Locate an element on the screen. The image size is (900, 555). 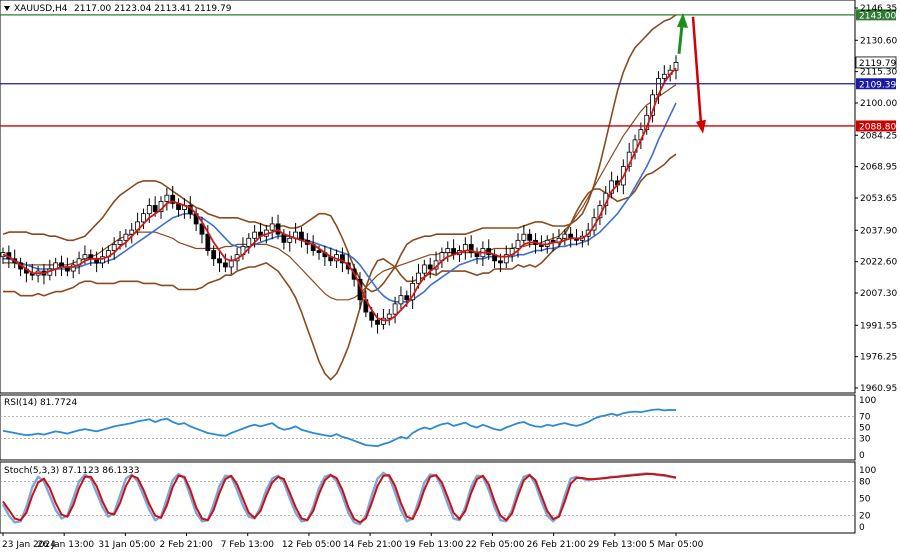
stoch-tick-label: 80 is located at coordinates (865, 482).